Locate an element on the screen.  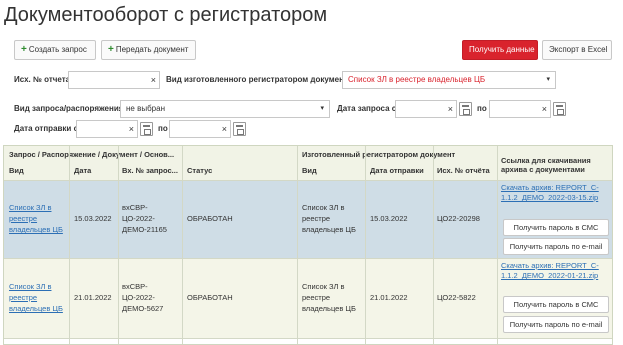
row-send-date: 15.03.2022 is located at coordinates (389, 218).